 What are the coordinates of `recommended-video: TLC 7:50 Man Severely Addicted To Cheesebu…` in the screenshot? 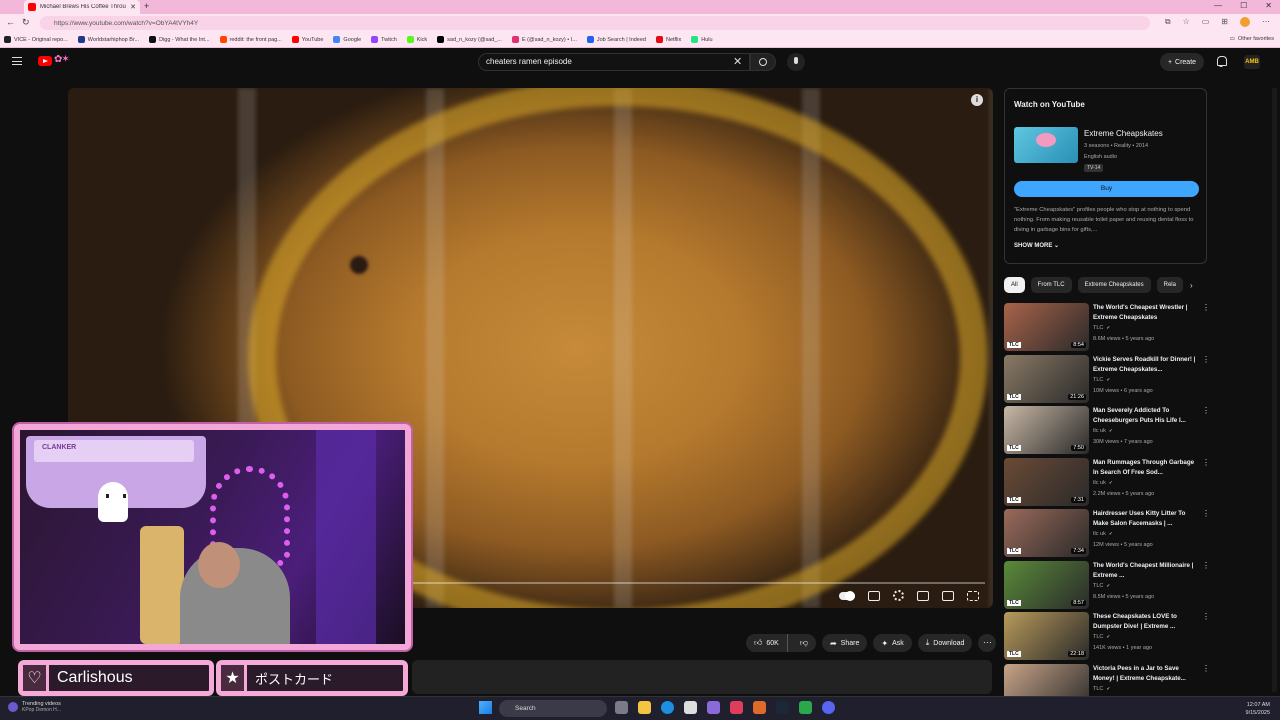 It's located at (1107, 430).